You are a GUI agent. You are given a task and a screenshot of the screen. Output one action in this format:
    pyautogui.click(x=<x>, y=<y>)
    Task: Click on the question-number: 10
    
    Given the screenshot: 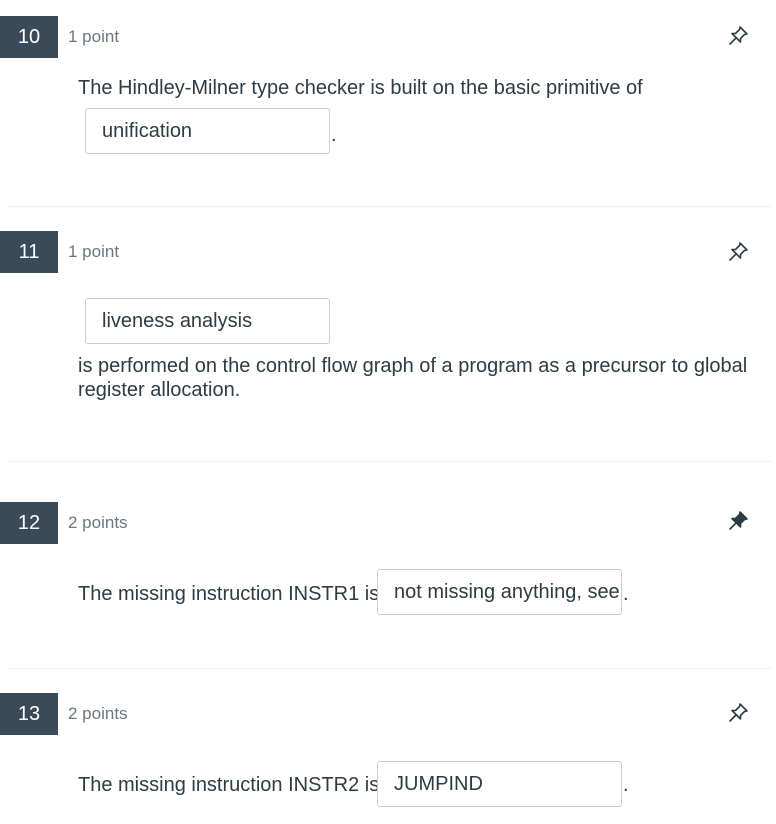 What is the action you would take?
    pyautogui.click(x=29, y=37)
    